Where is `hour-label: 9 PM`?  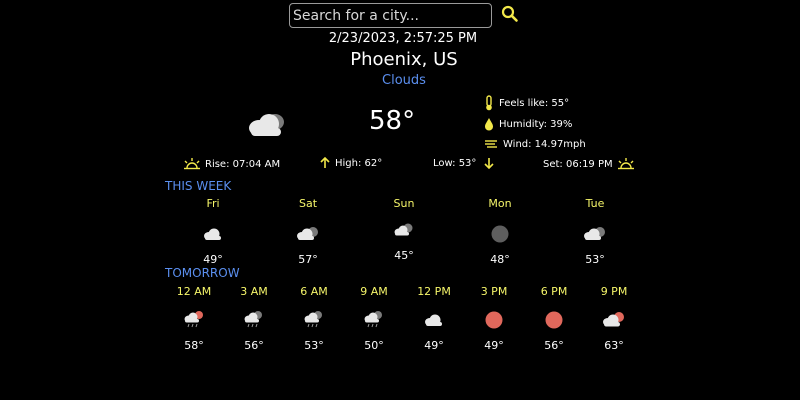
hour-label: 9 PM is located at coordinates (614, 291).